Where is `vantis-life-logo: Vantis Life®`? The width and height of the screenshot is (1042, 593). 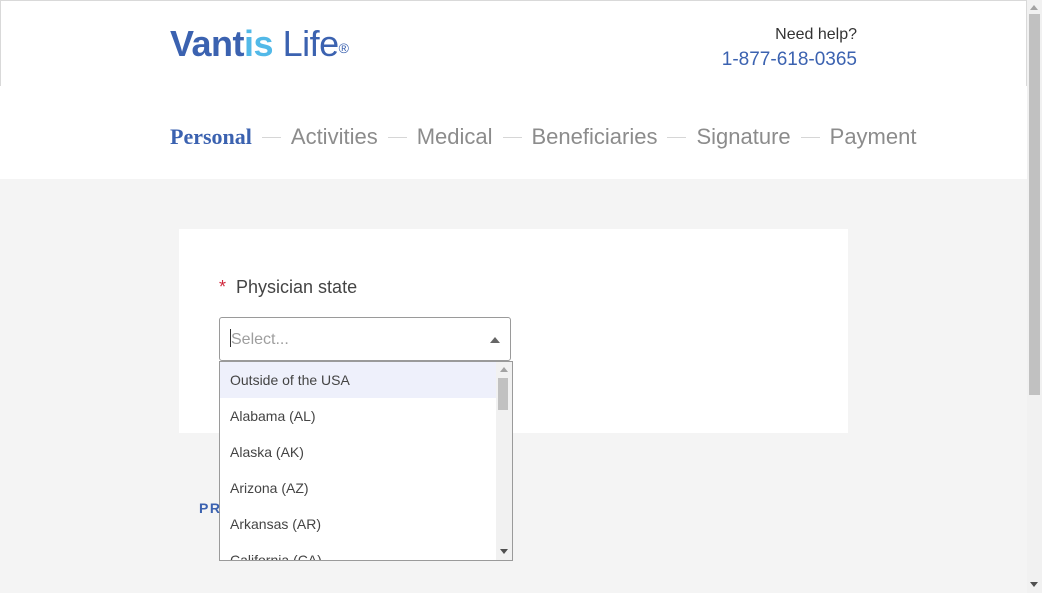 vantis-life-logo: Vantis Life® is located at coordinates (259, 43).